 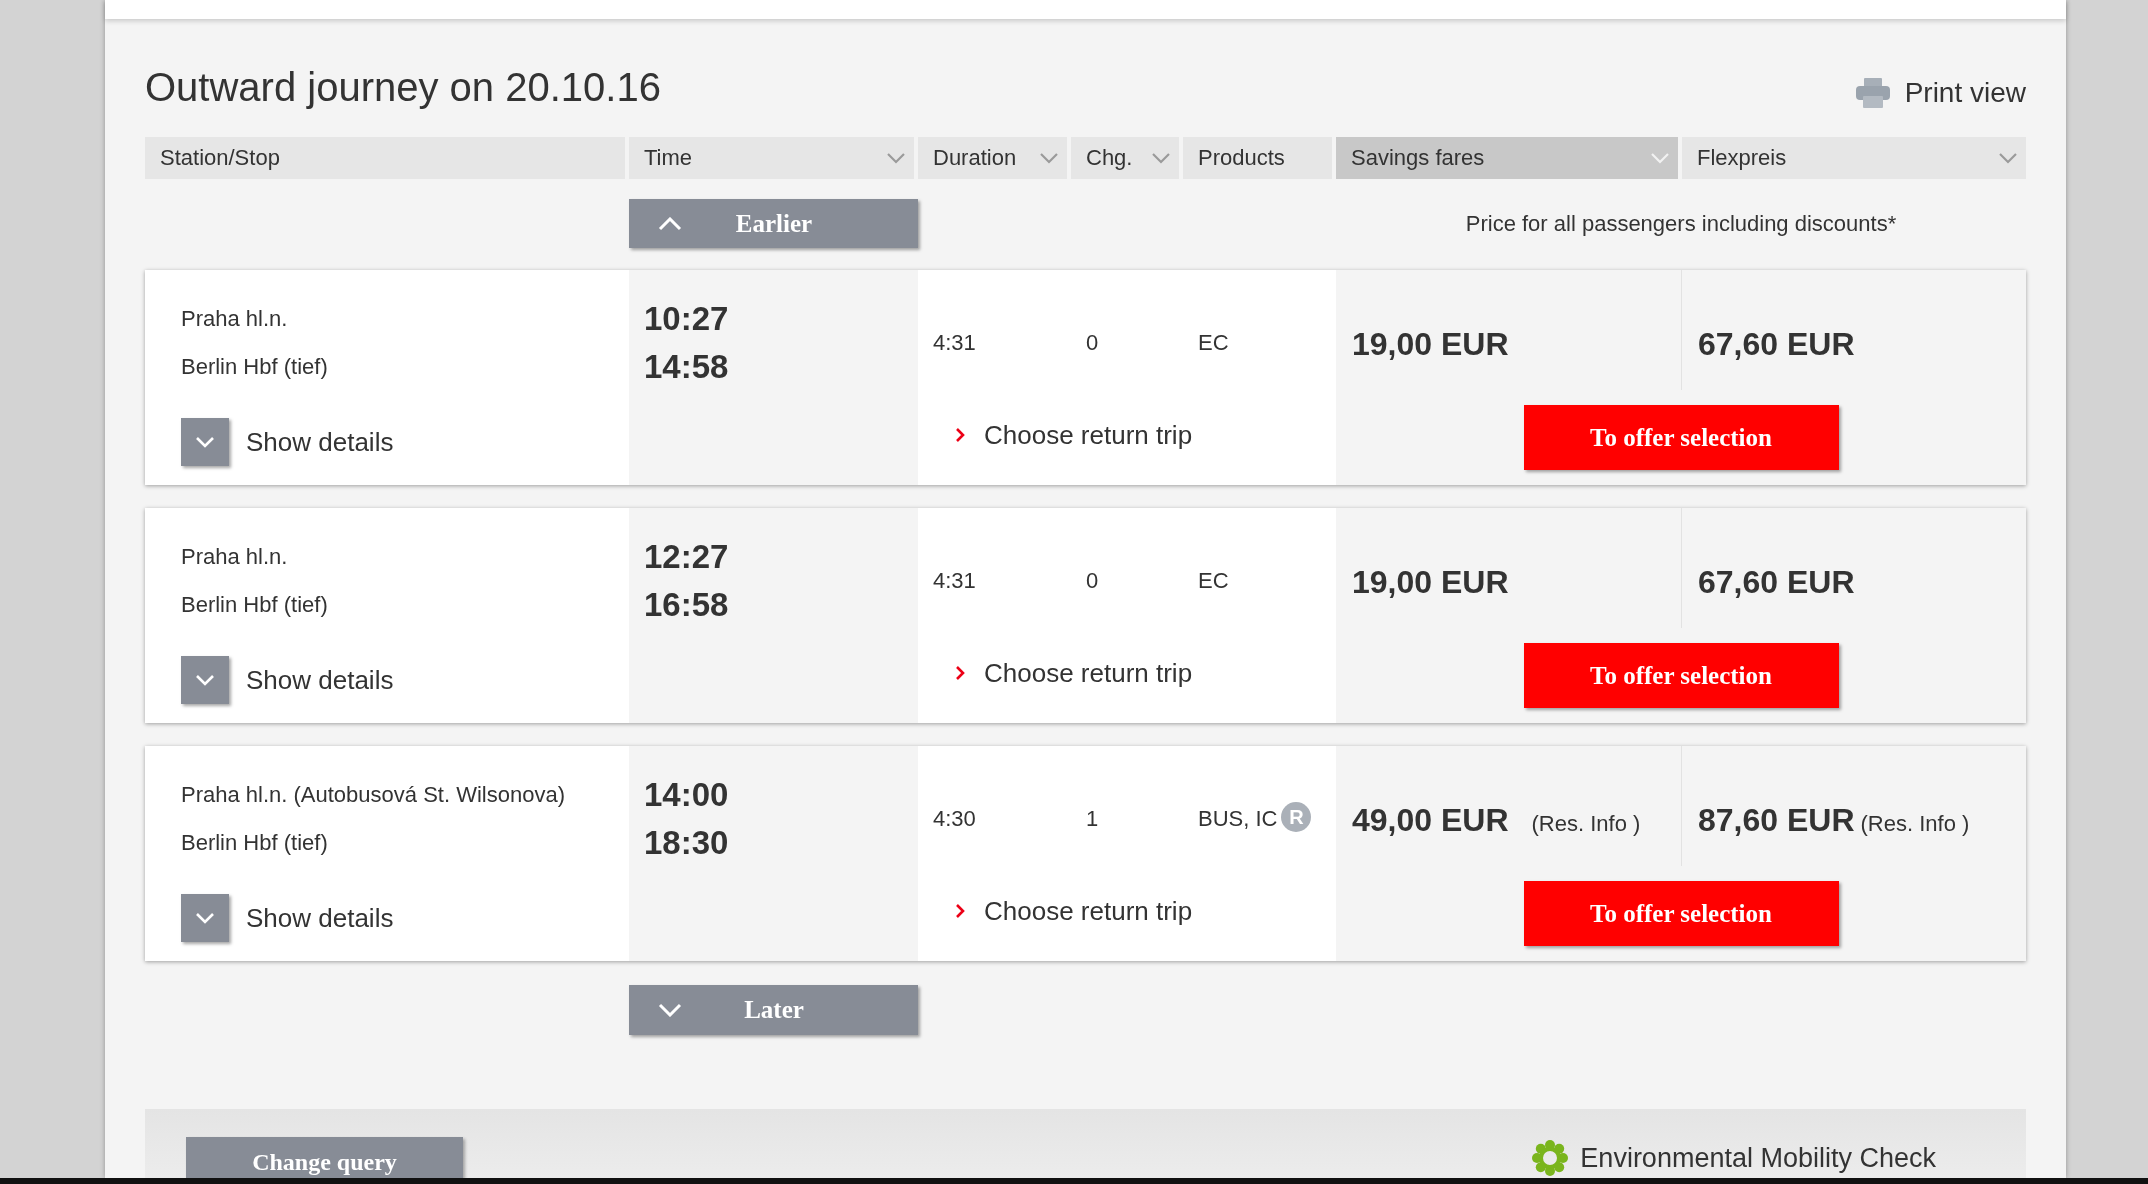 What do you see at coordinates (1296, 817) in the screenshot?
I see `reservation-badge: R` at bounding box center [1296, 817].